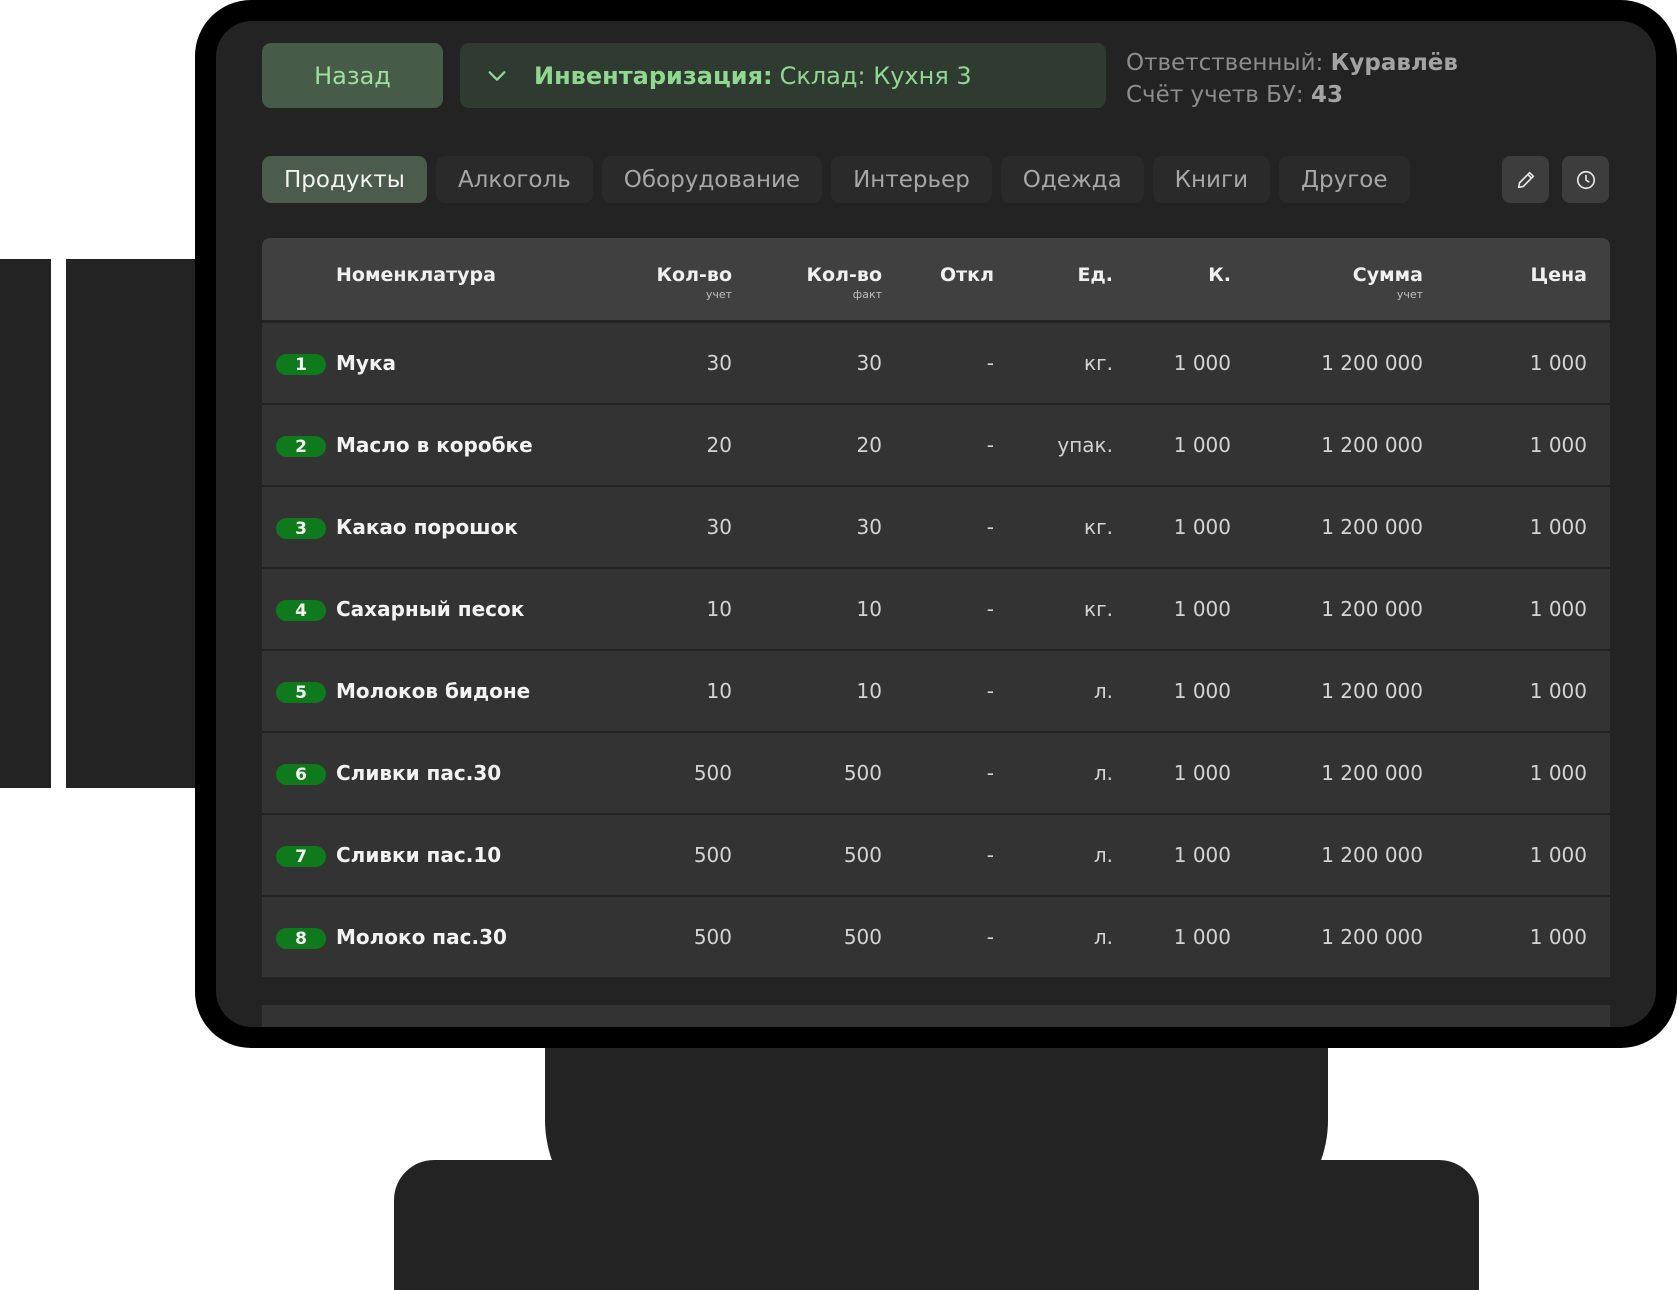  I want to click on row-index-badge: 7, so click(301, 856).